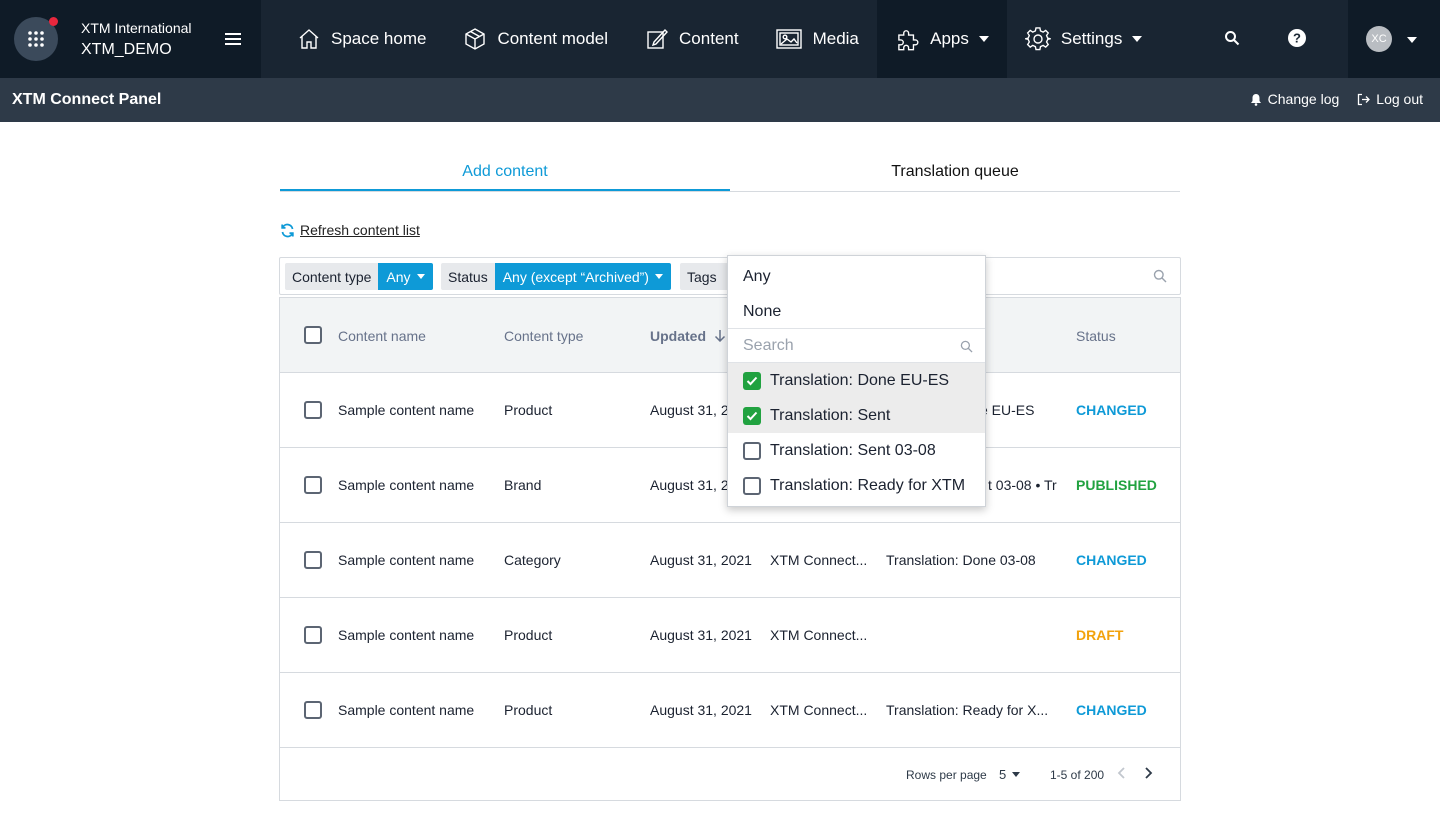  What do you see at coordinates (505, 171) in the screenshot?
I see `tab-add-content: Add content` at bounding box center [505, 171].